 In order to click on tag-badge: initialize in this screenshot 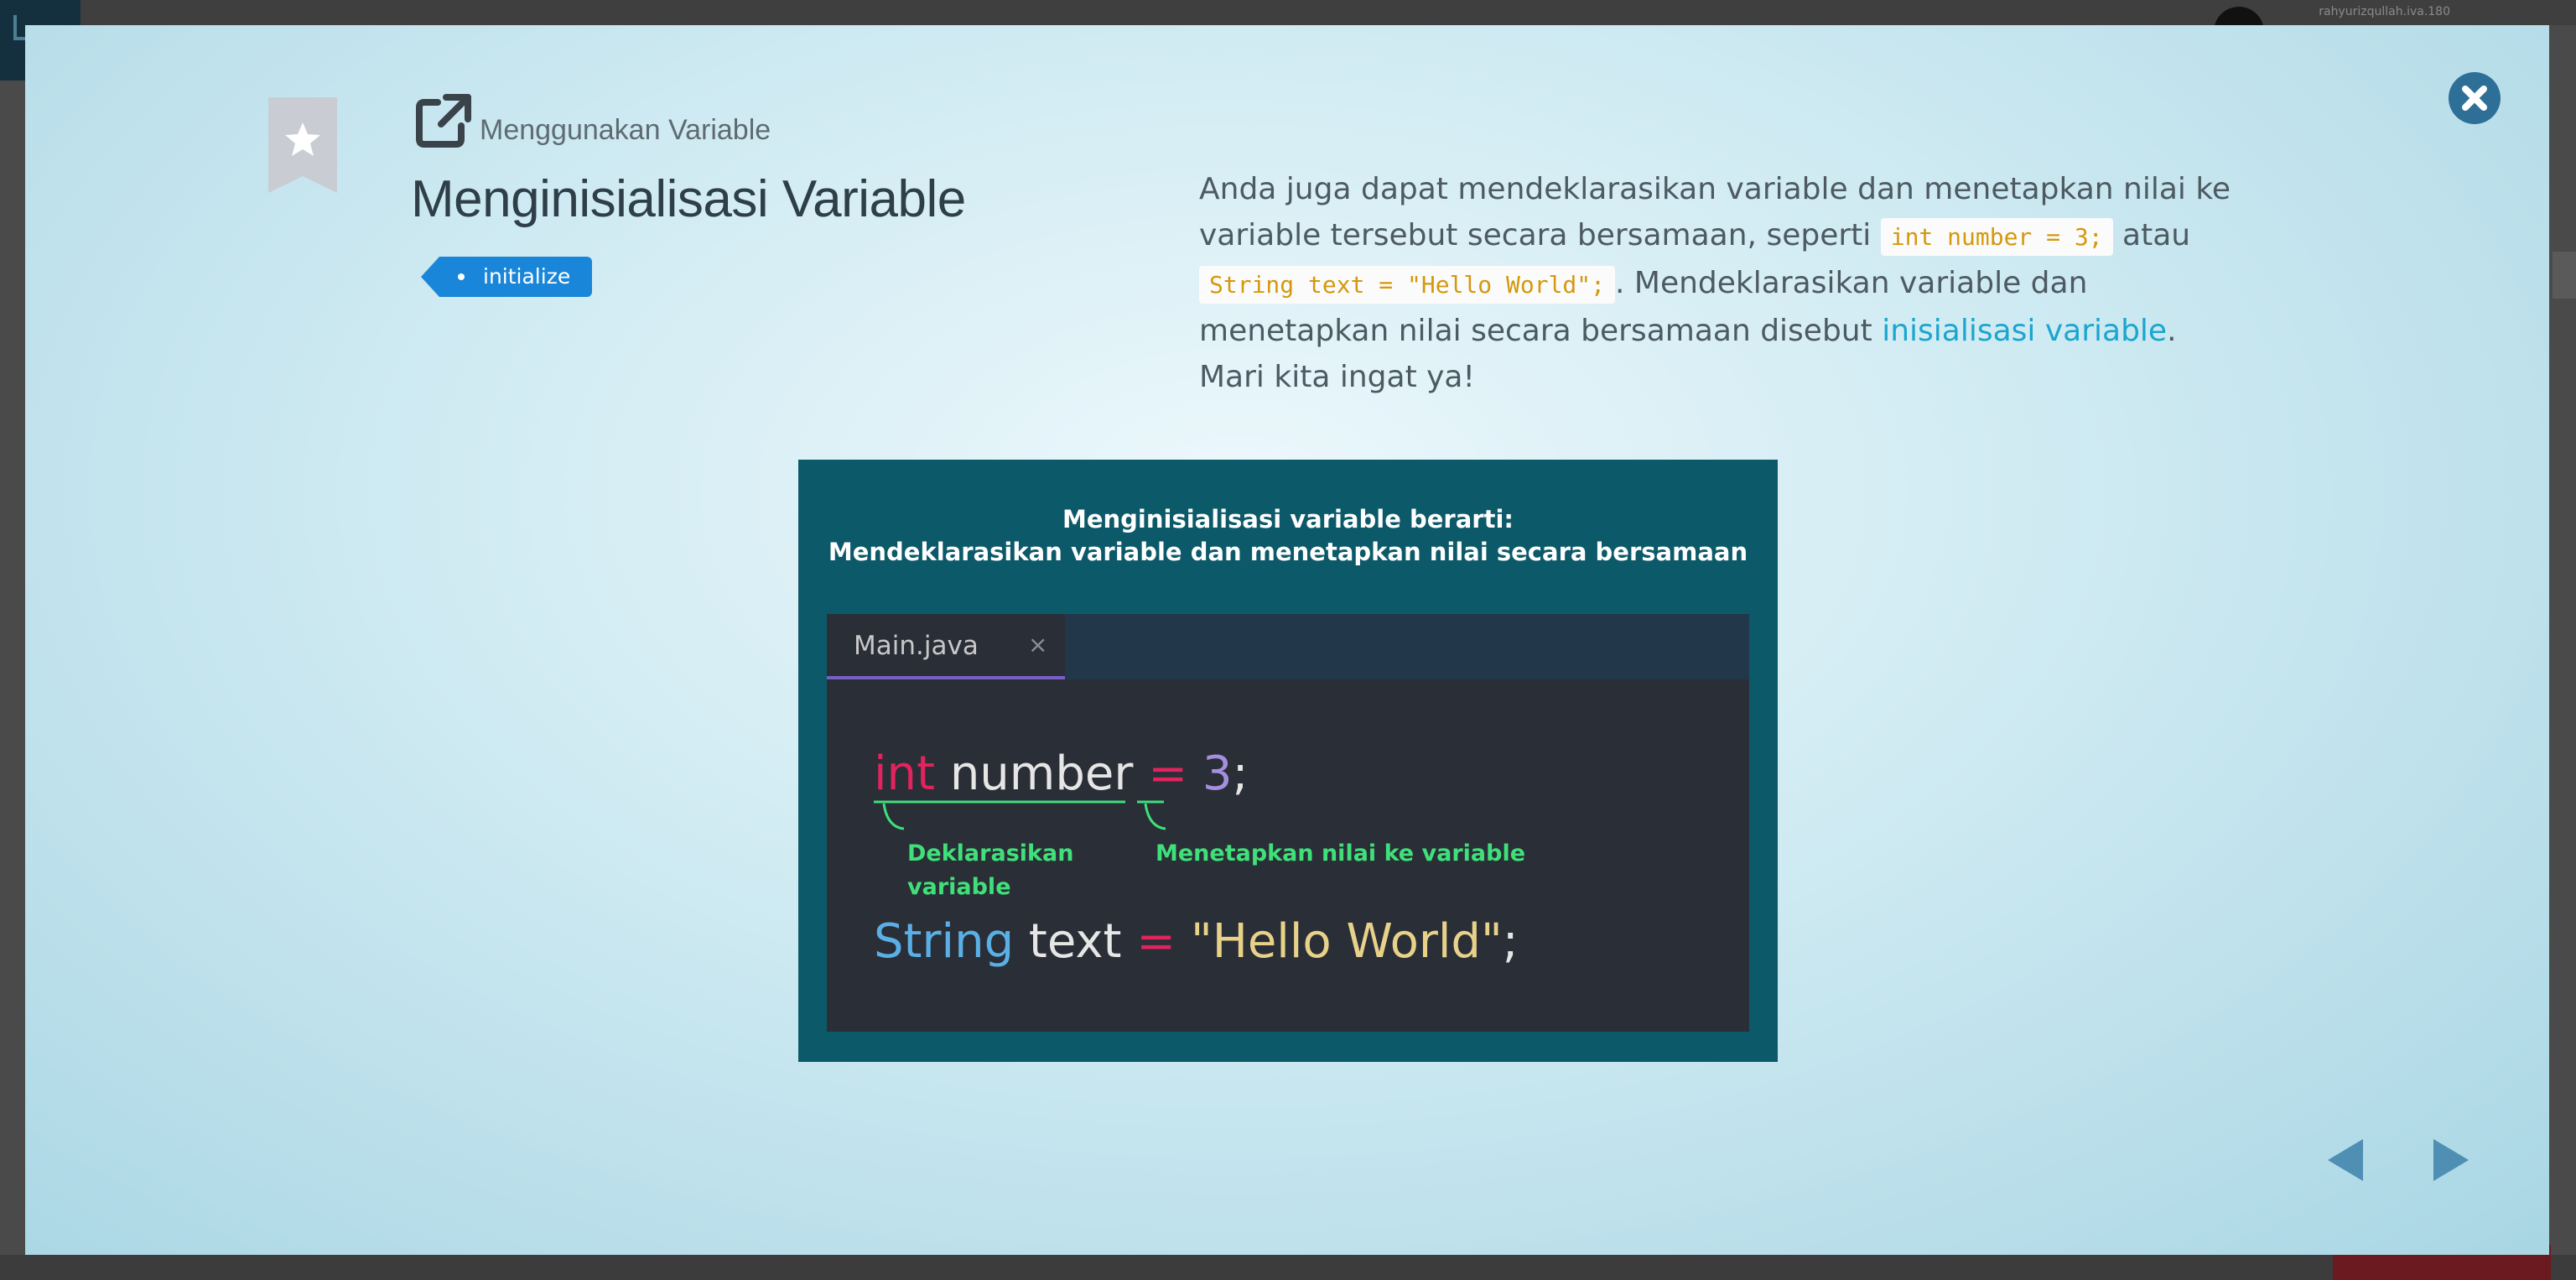, I will do `click(507, 277)`.